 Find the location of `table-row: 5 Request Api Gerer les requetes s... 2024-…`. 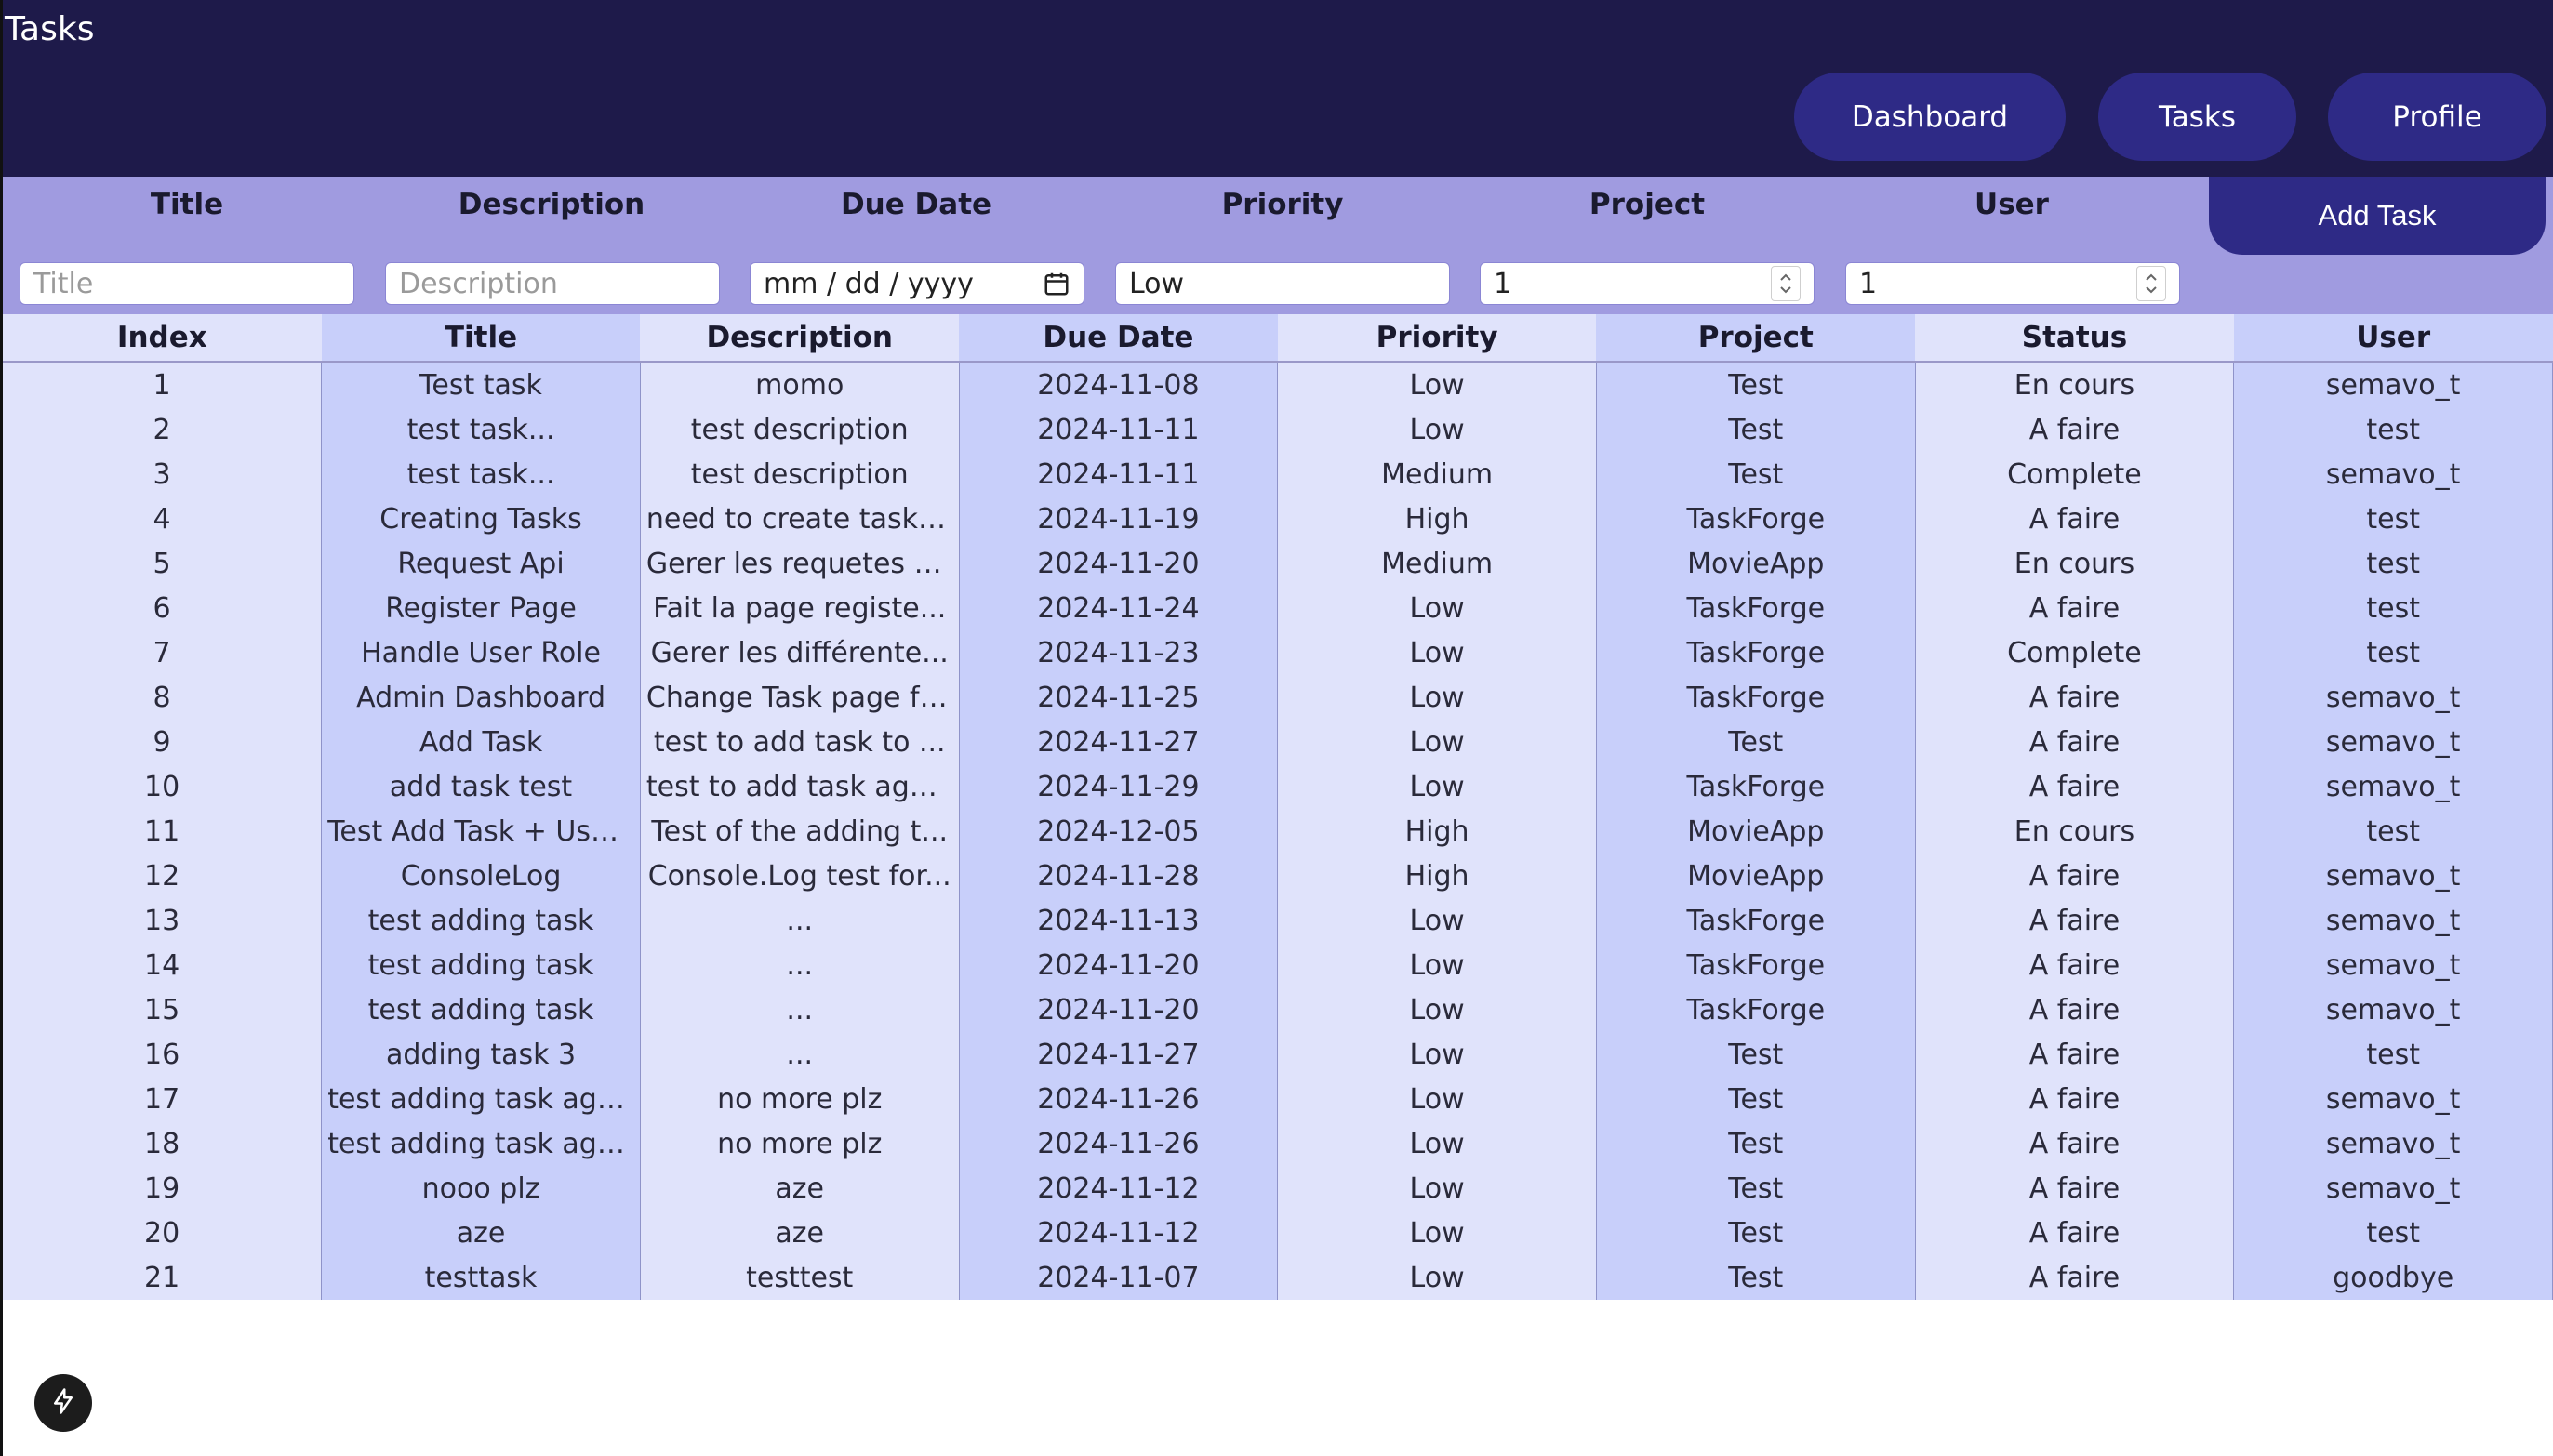

table-row: 5 Request Api Gerer les requetes s... 2024-… is located at coordinates (1278, 563).